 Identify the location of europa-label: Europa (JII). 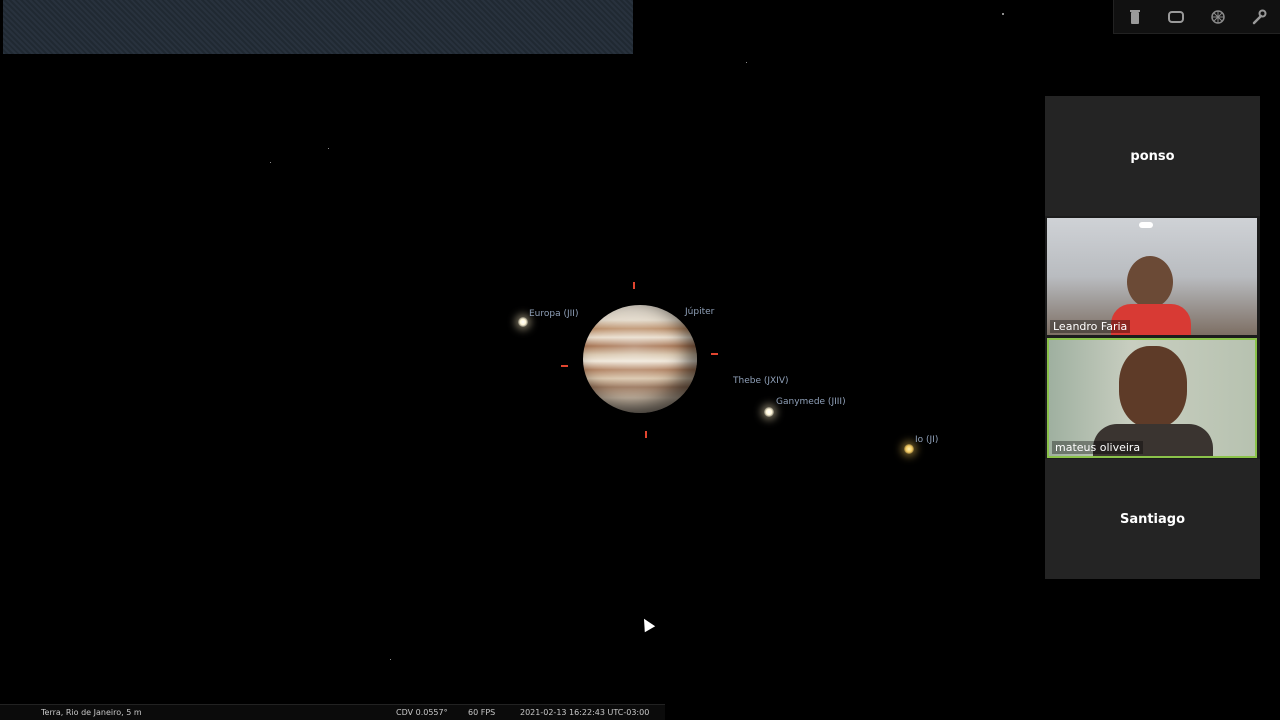
(554, 314).